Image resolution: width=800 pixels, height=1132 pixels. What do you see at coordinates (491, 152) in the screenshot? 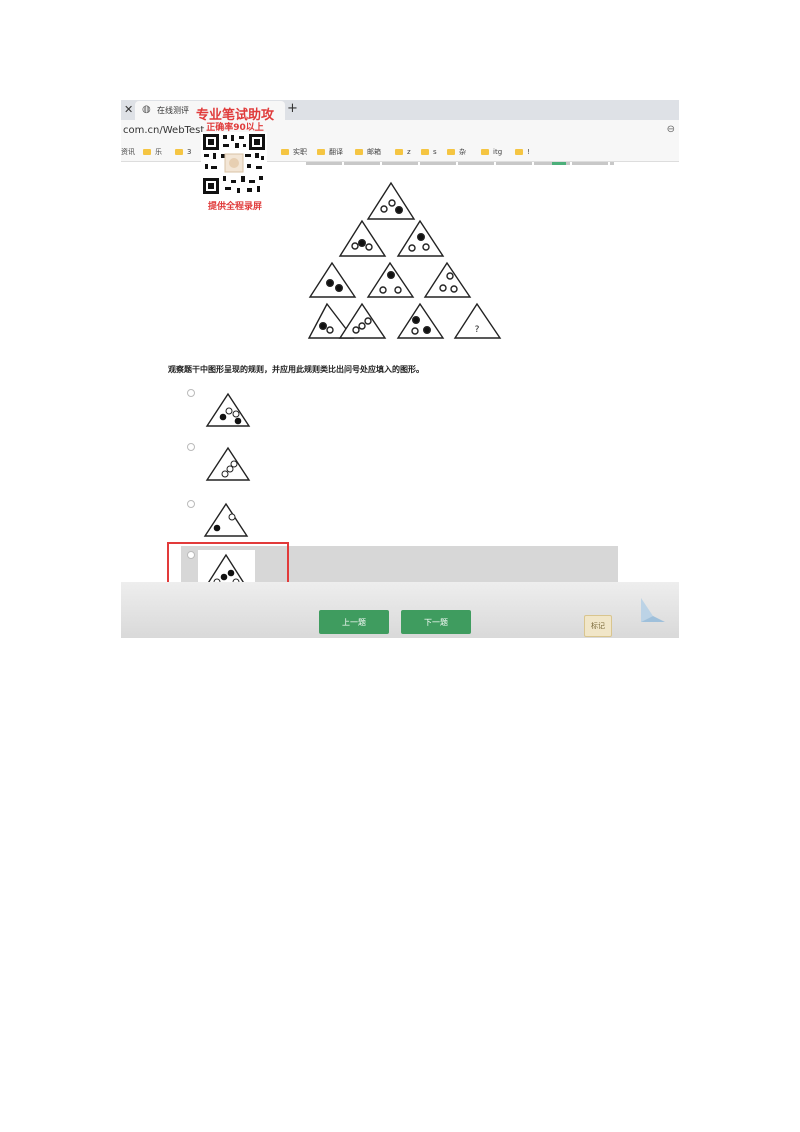
I see `bookmark-item: itg` at bounding box center [491, 152].